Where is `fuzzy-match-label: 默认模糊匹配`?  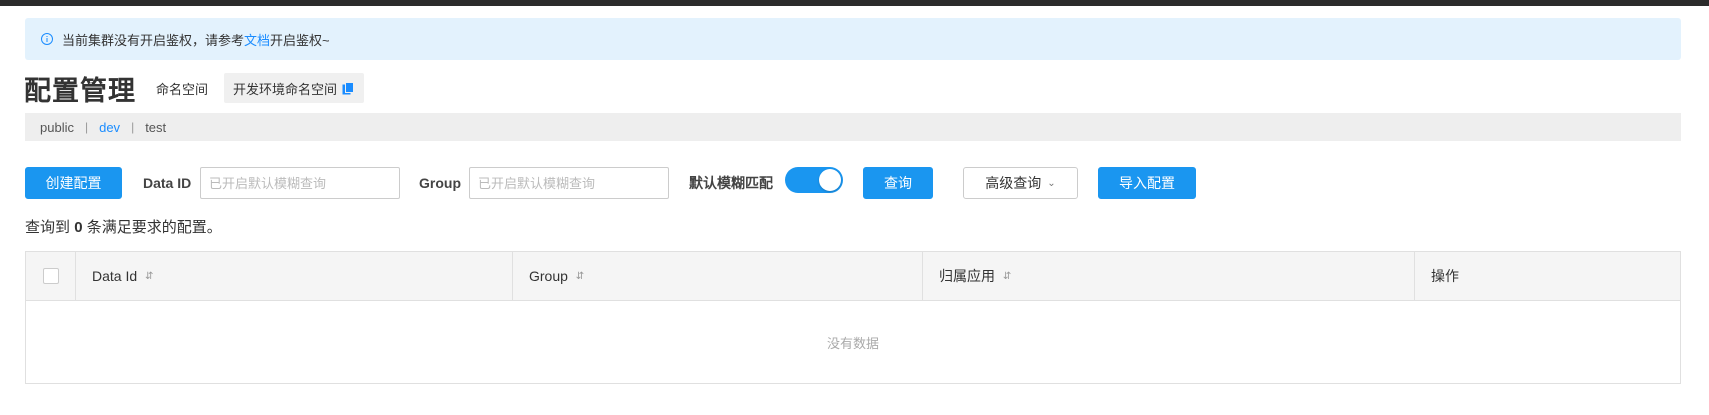
fuzzy-match-label: 默认模糊匹配 is located at coordinates (731, 183).